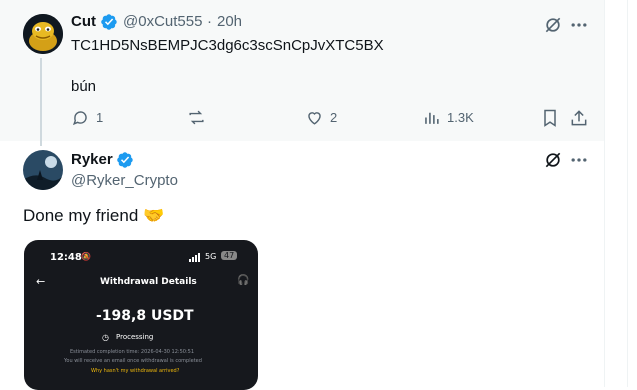 Image resolution: width=637 pixels, height=390 pixels. Describe the element at coordinates (550, 118) in the screenshot. I see `bookmark-icon` at that location.